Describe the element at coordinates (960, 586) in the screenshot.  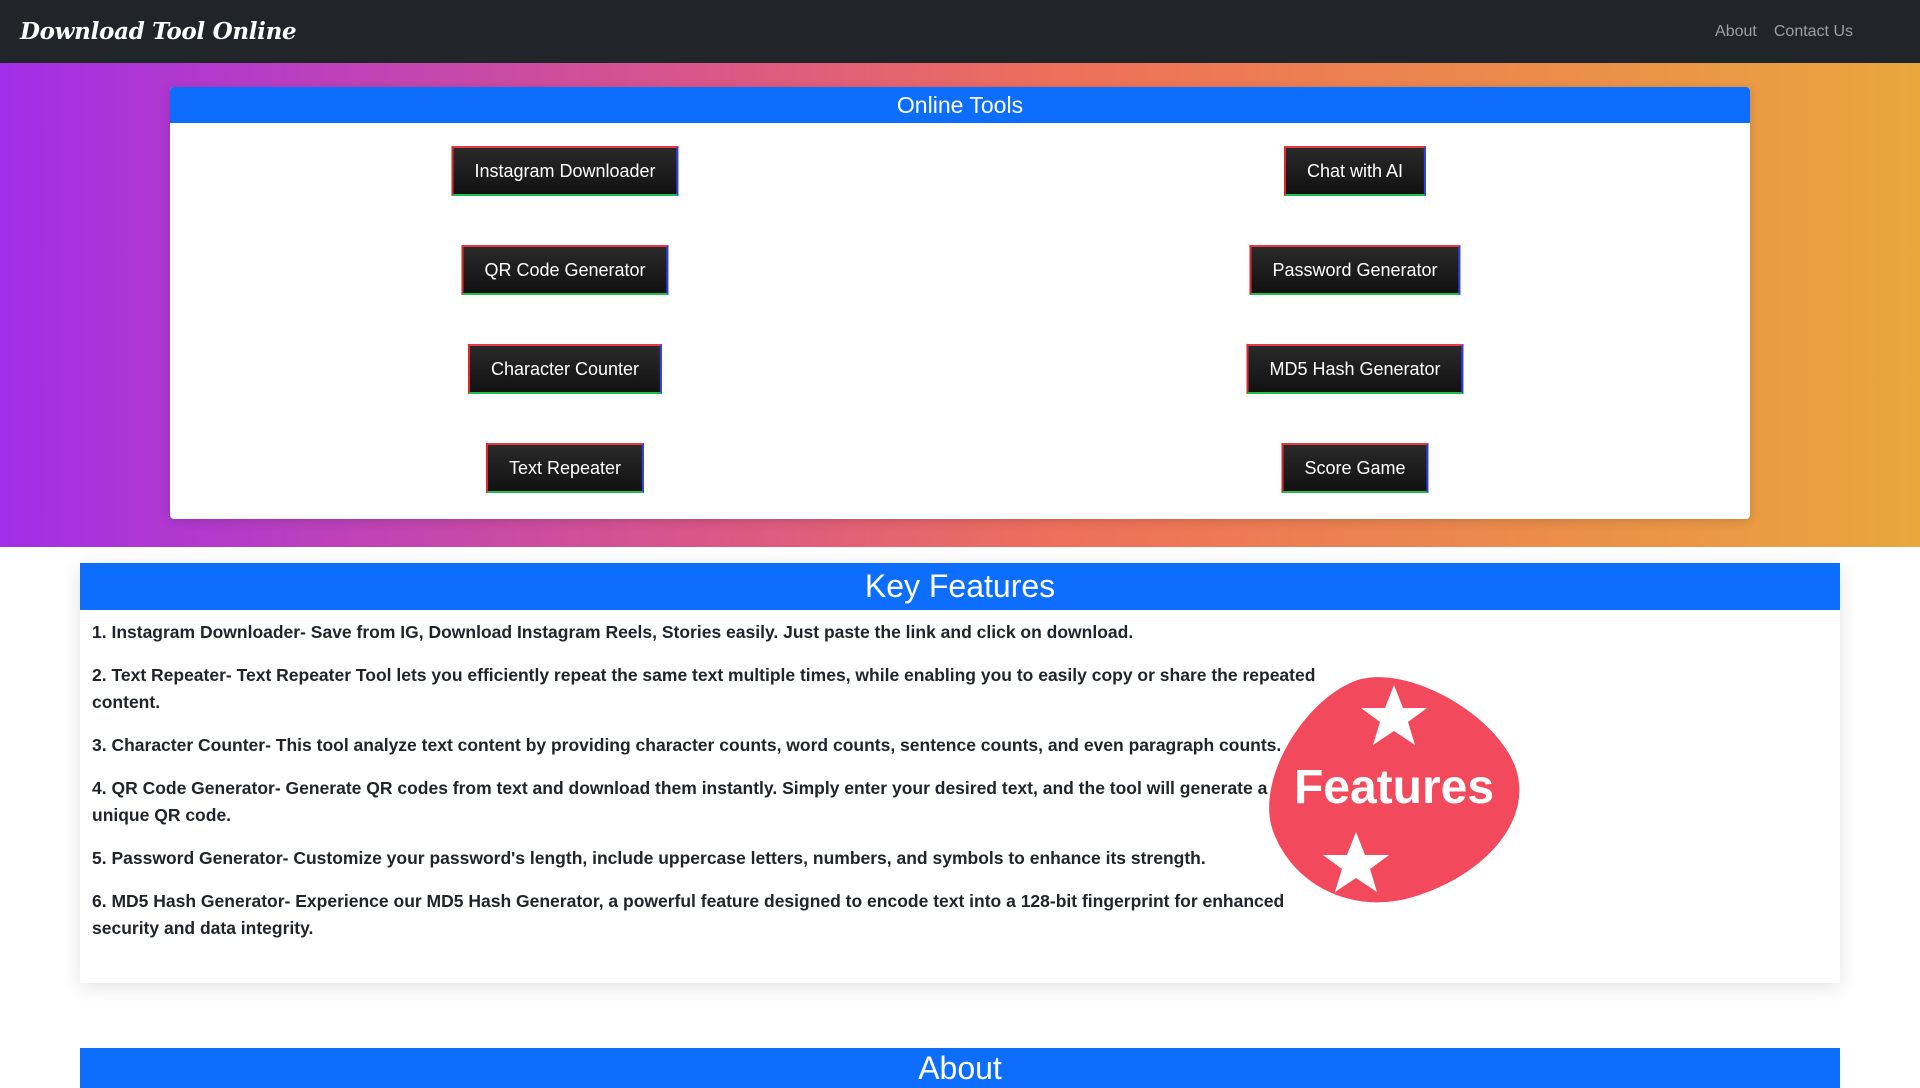
I see `key-features-title: Key Features` at that location.